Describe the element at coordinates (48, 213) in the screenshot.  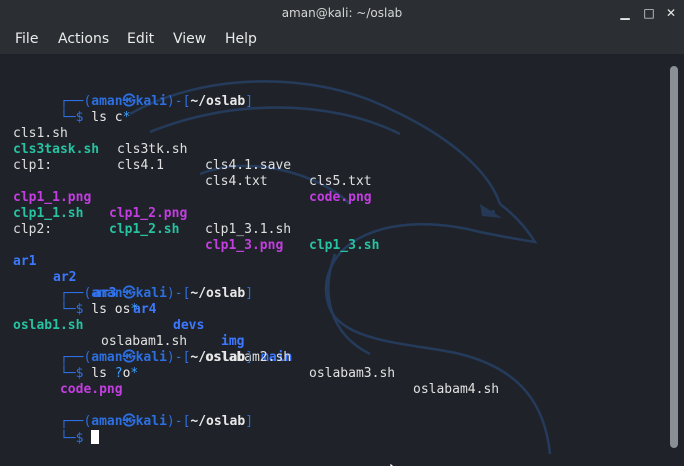
I see `file-entry: clp1_1.sh` at that location.